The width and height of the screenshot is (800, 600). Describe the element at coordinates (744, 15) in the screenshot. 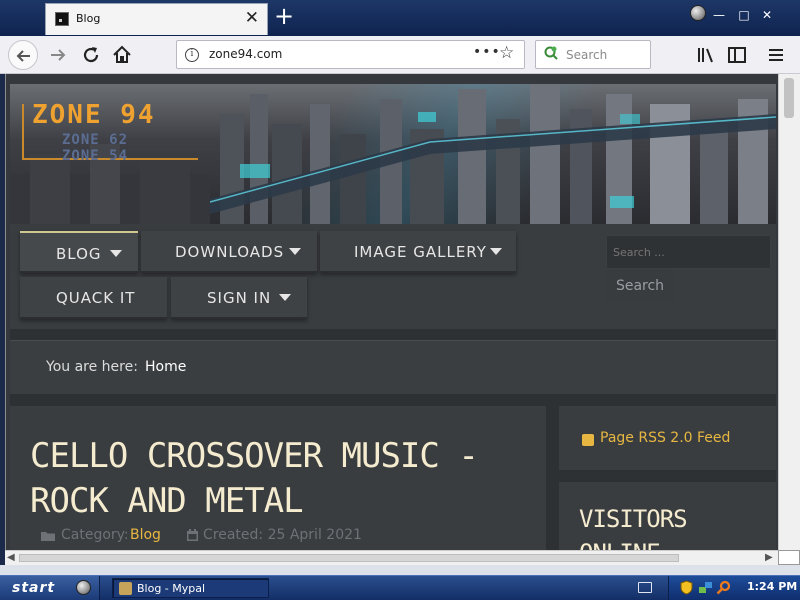

I see `maximize-button: □` at that location.